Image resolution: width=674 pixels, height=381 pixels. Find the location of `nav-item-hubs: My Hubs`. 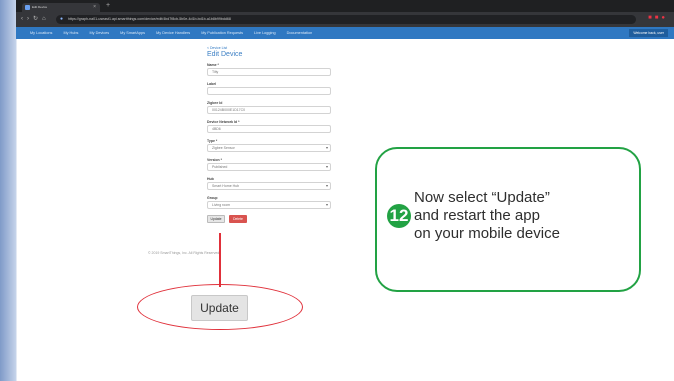

nav-item-hubs: My Hubs is located at coordinates (70, 33).